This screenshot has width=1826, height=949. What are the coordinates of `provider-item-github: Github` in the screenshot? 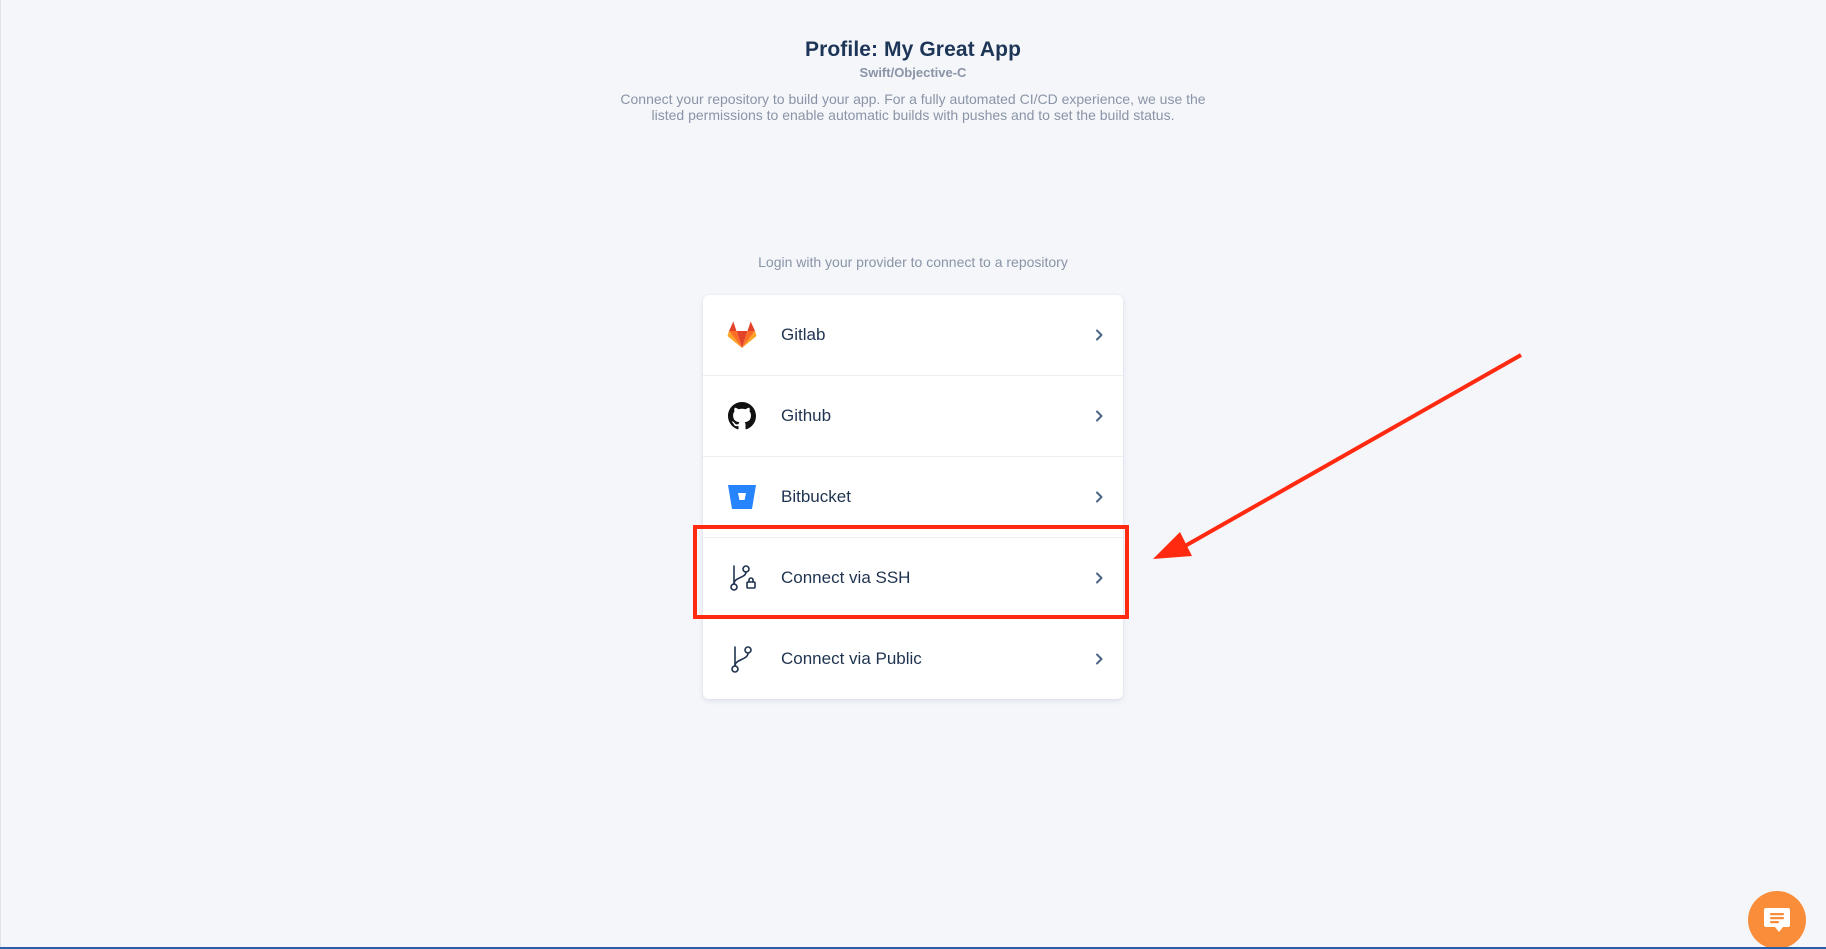 It's located at (913, 416).